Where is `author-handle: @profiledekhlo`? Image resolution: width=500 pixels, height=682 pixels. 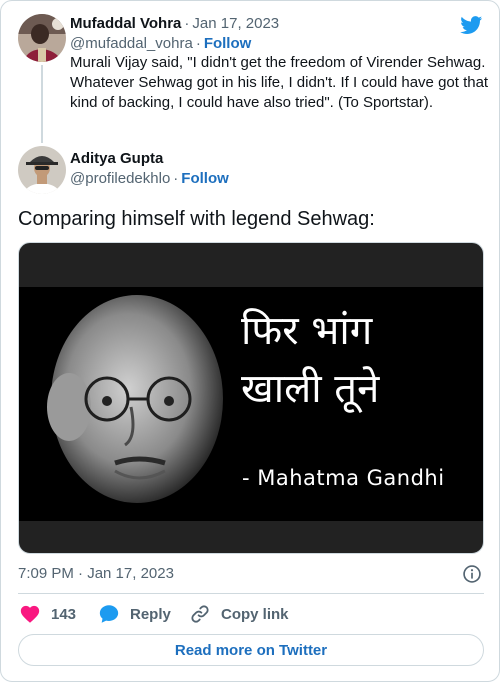
author-handle: @profiledekhlo is located at coordinates (120, 178).